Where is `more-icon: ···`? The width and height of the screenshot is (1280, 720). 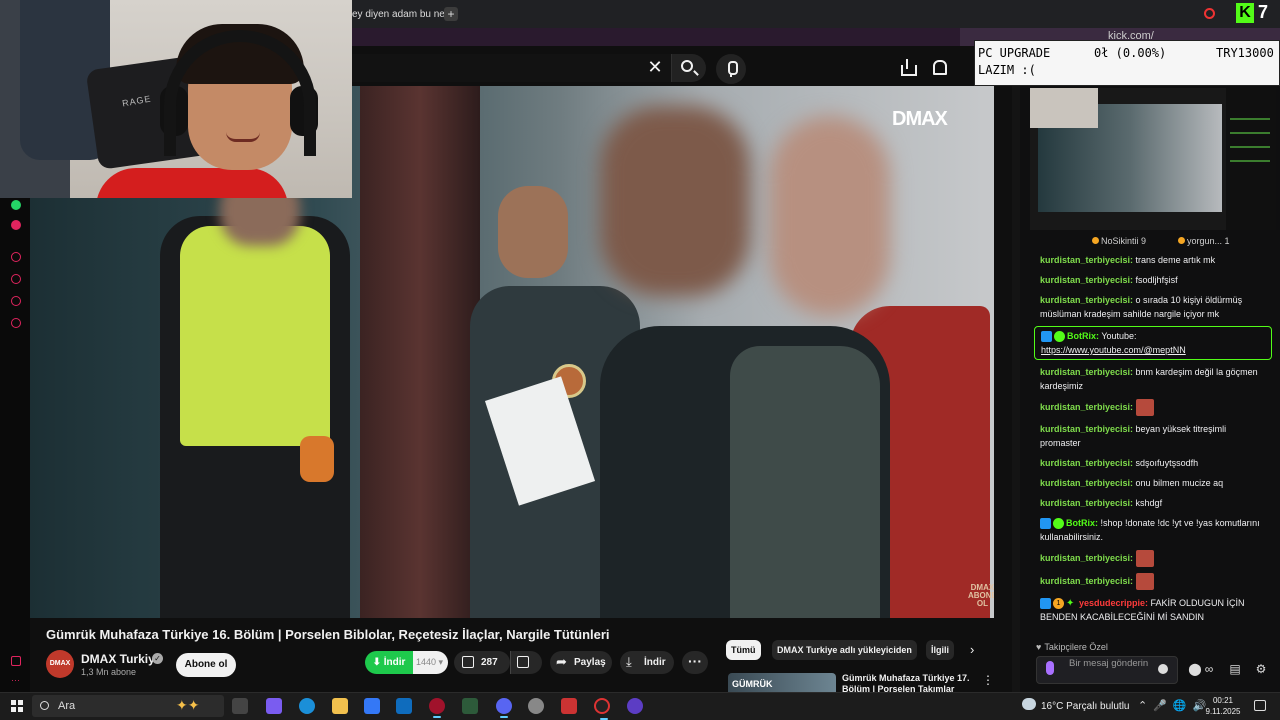
more-icon: ··· is located at coordinates (16, 681).